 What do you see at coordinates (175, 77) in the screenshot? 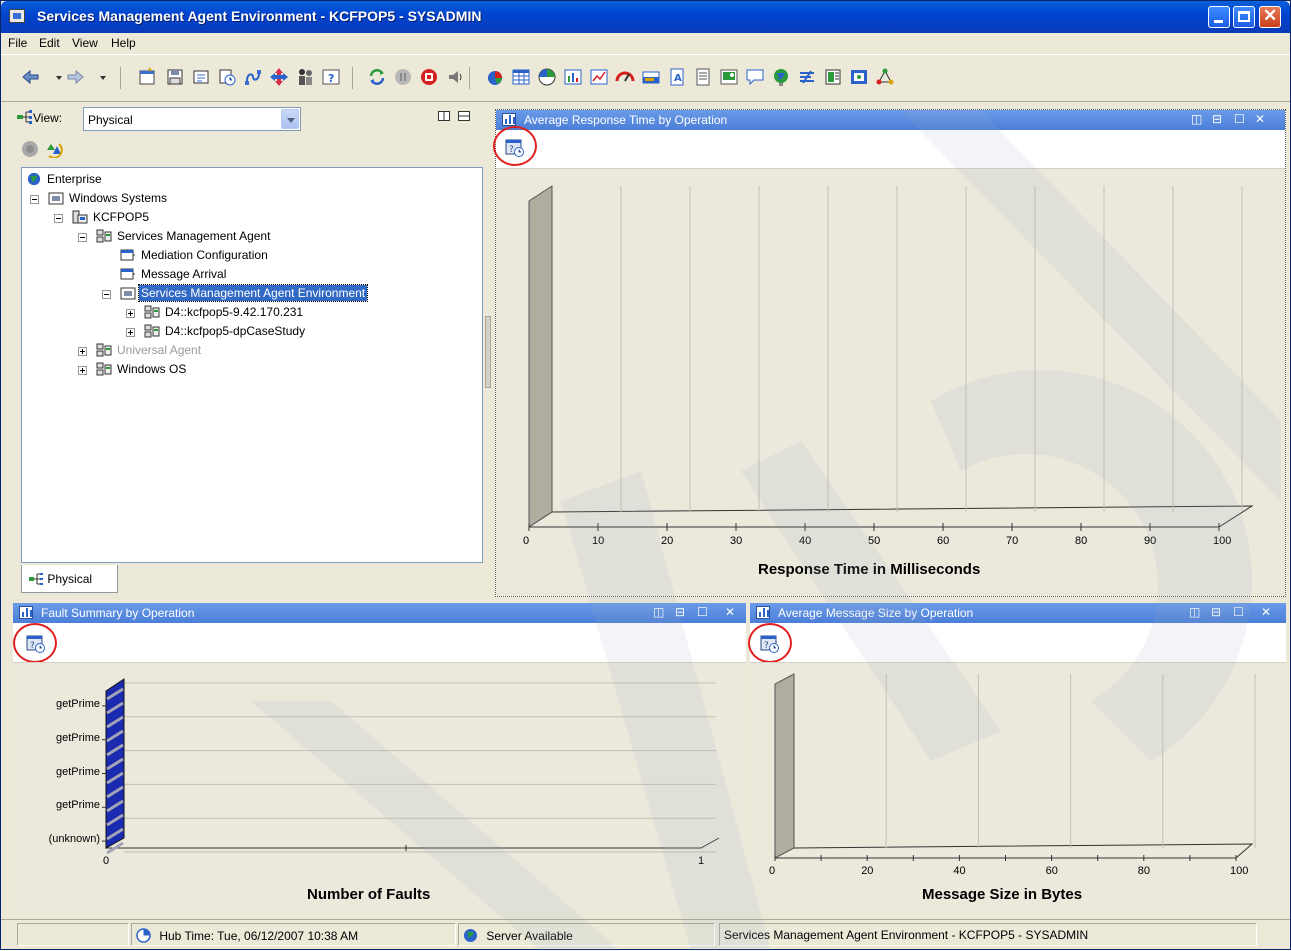
I see `save-icon` at bounding box center [175, 77].